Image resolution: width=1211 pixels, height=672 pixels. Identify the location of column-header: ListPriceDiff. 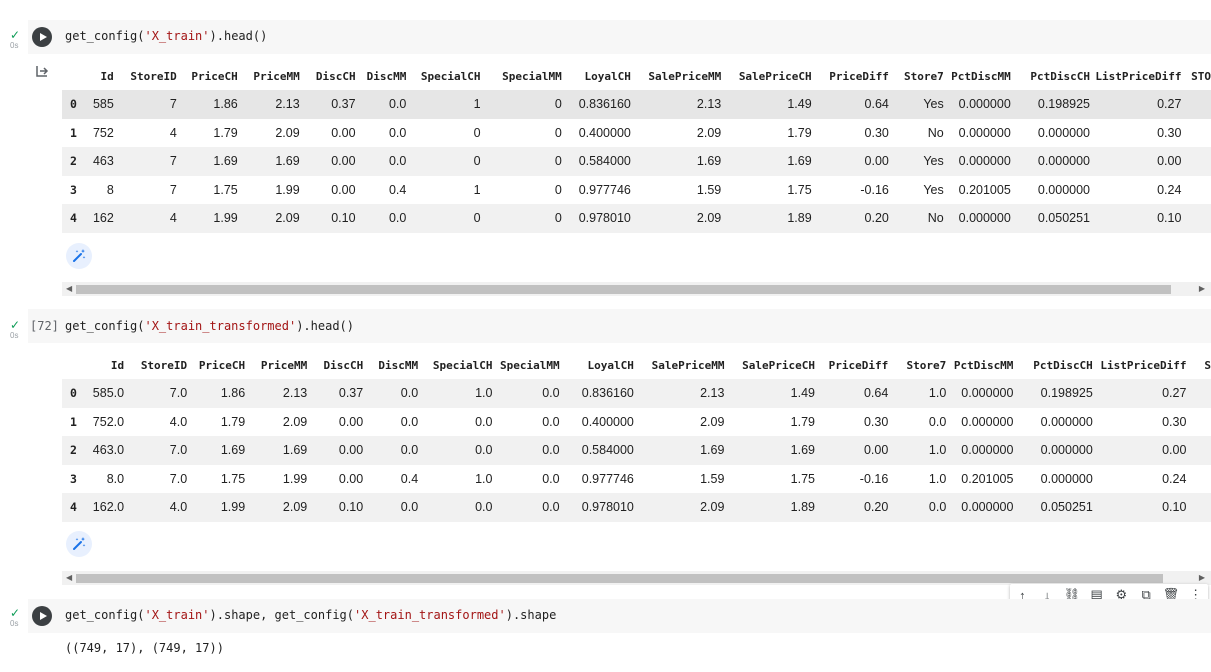
(1143, 365).